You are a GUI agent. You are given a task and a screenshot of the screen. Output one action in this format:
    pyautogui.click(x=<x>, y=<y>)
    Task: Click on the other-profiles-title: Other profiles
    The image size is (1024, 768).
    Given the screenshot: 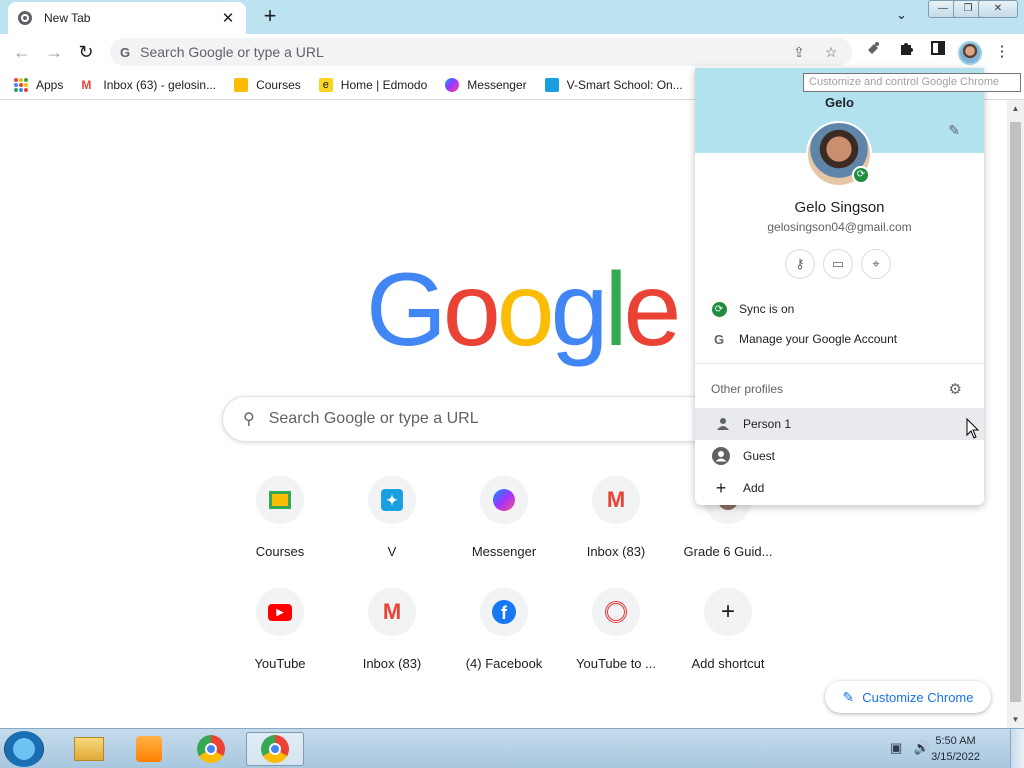 What is the action you would take?
    pyautogui.click(x=747, y=389)
    